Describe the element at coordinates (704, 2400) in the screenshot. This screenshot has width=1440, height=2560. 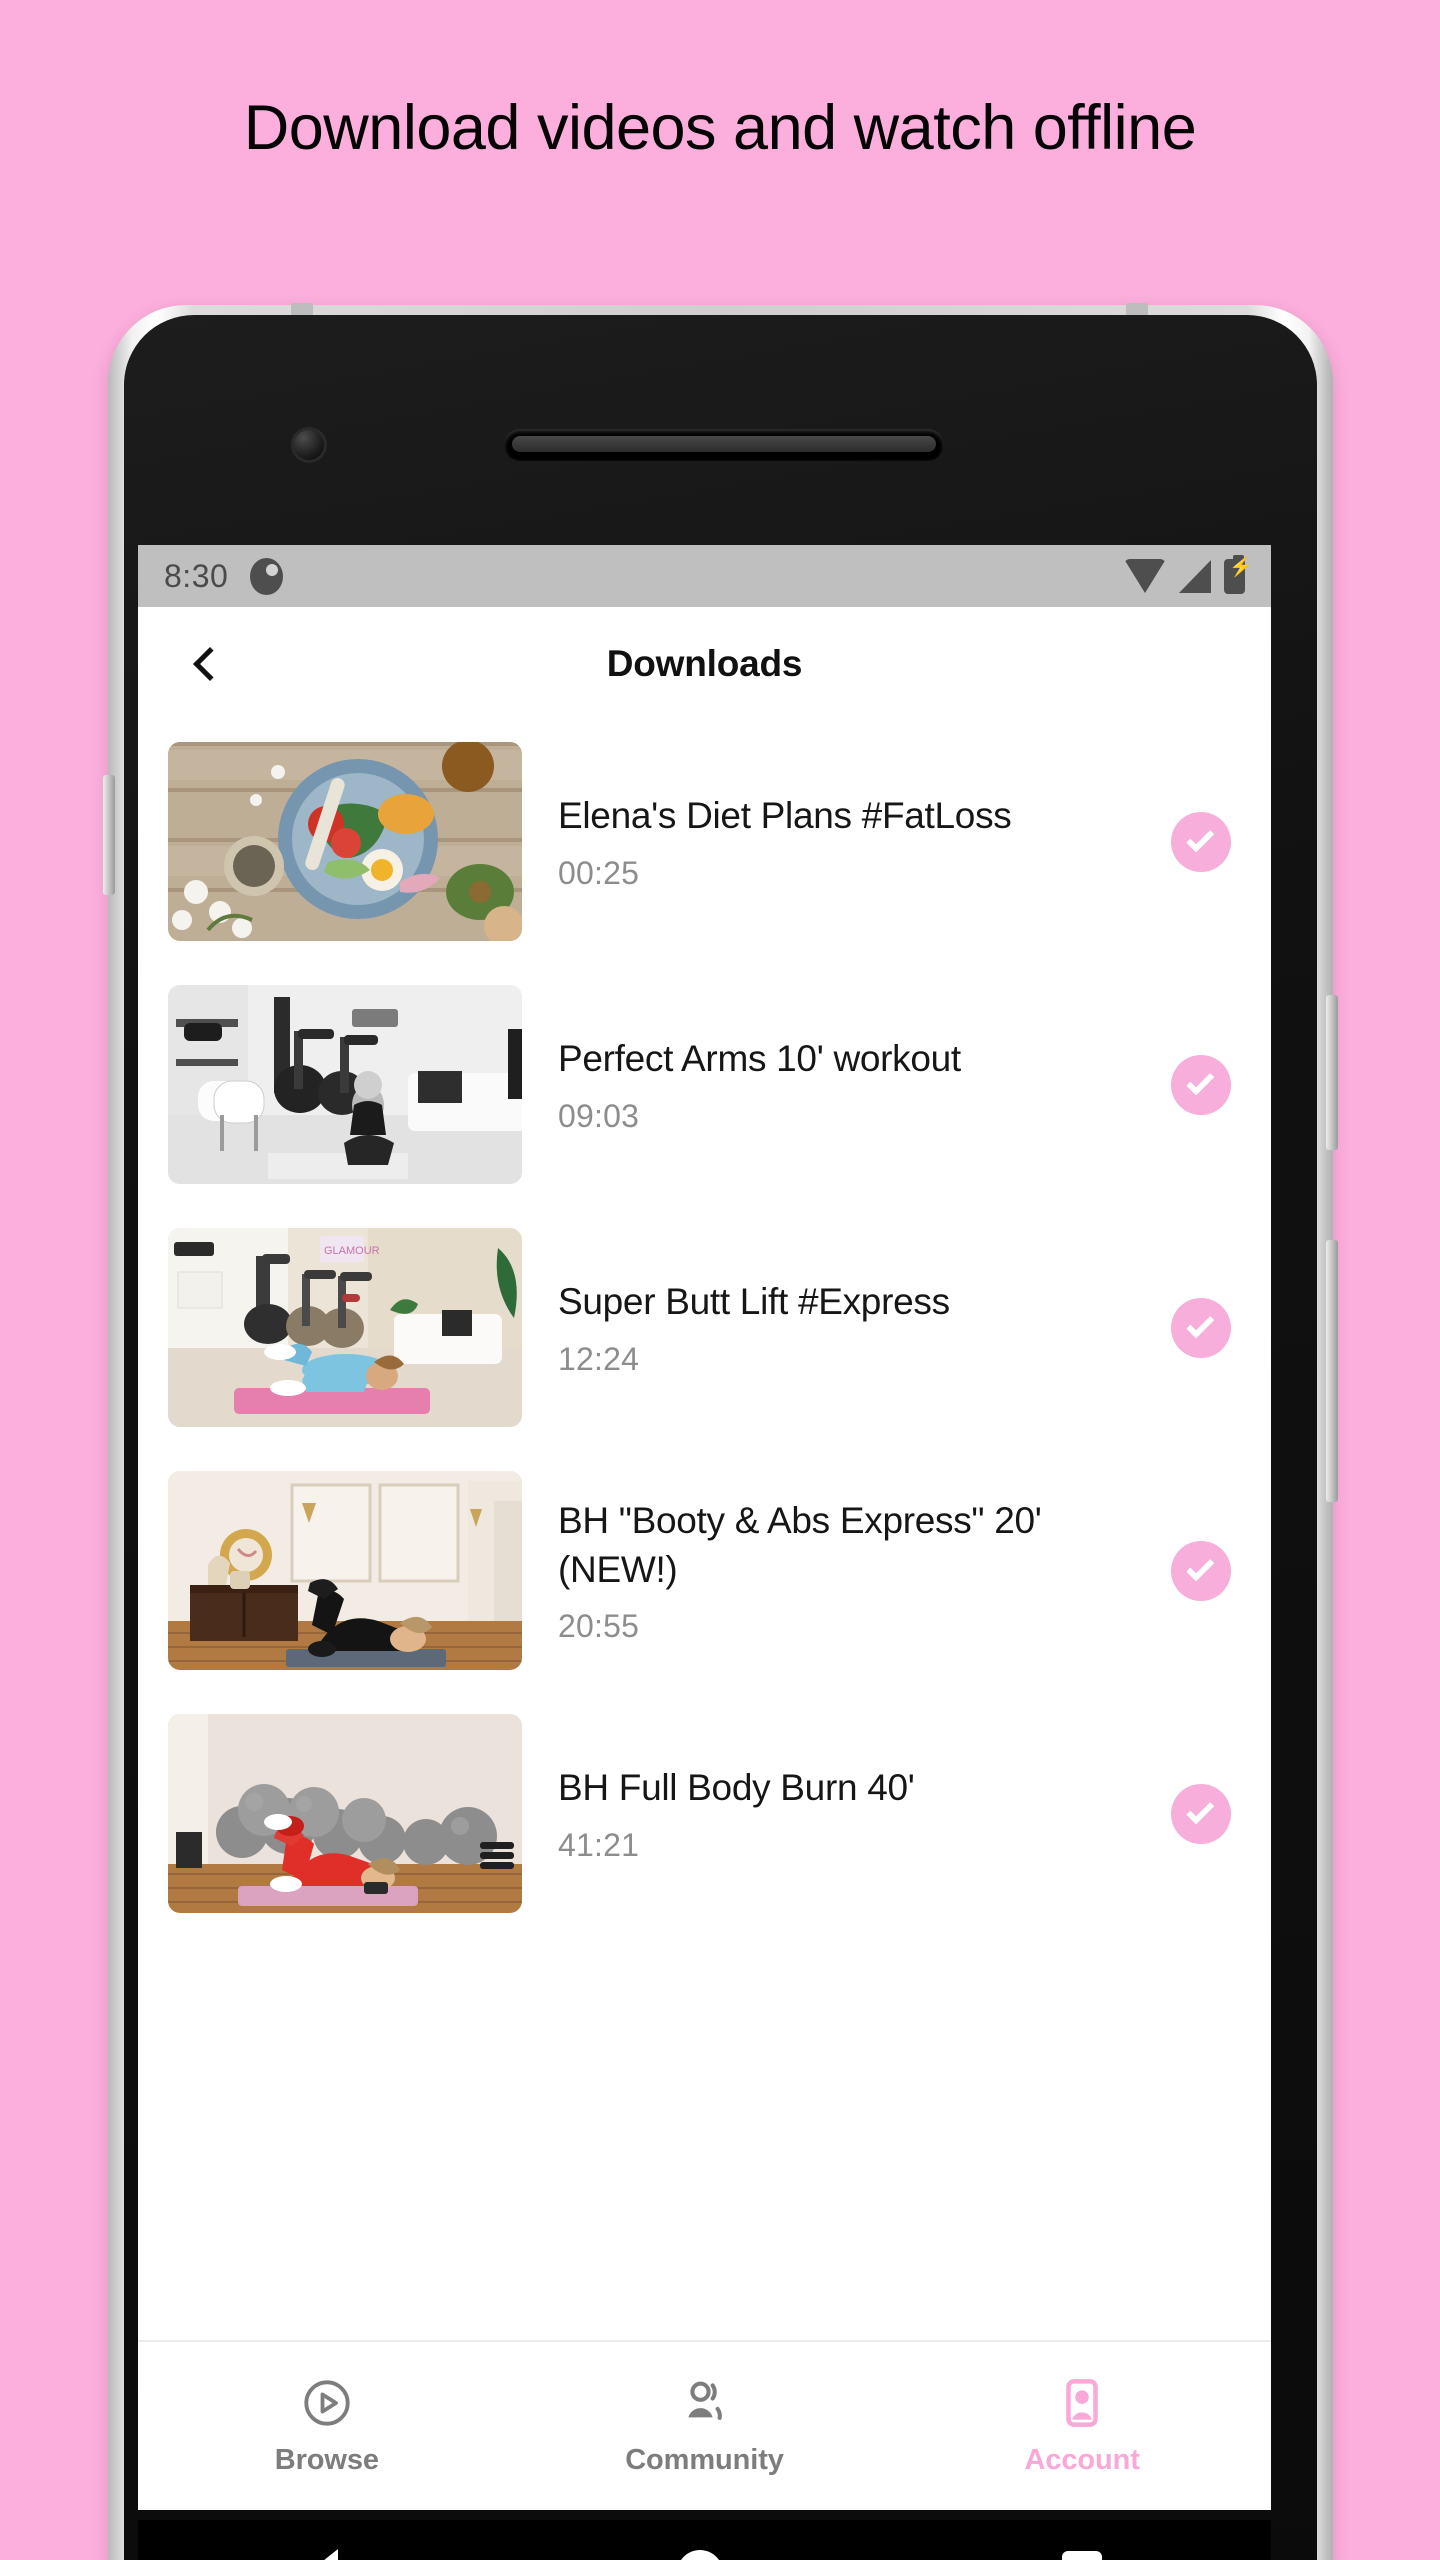
I see `people-icon` at that location.